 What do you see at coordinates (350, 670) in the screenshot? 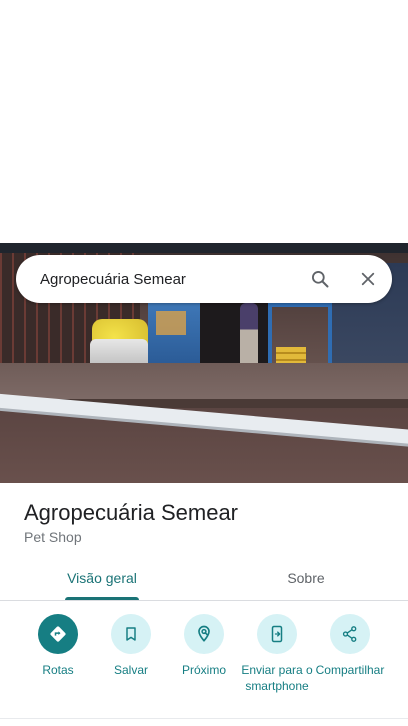
I see `share-label: Compartilhar` at bounding box center [350, 670].